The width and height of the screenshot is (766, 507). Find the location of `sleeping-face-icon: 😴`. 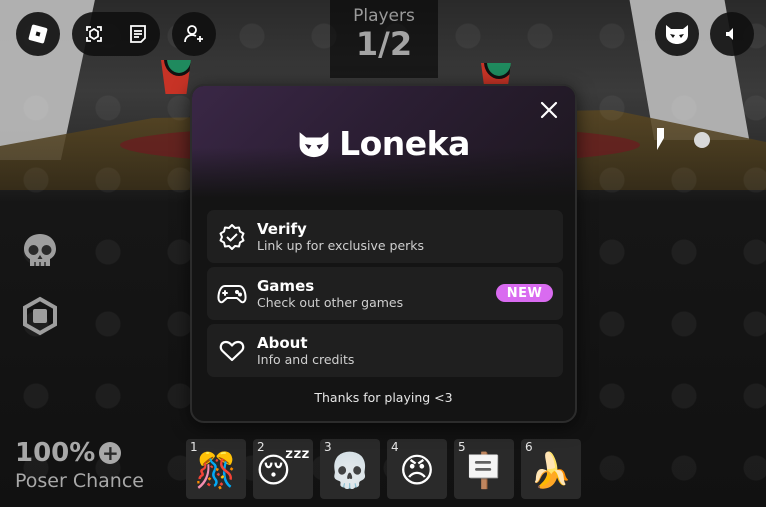

sleeping-face-icon: 😴 is located at coordinates (283, 471).